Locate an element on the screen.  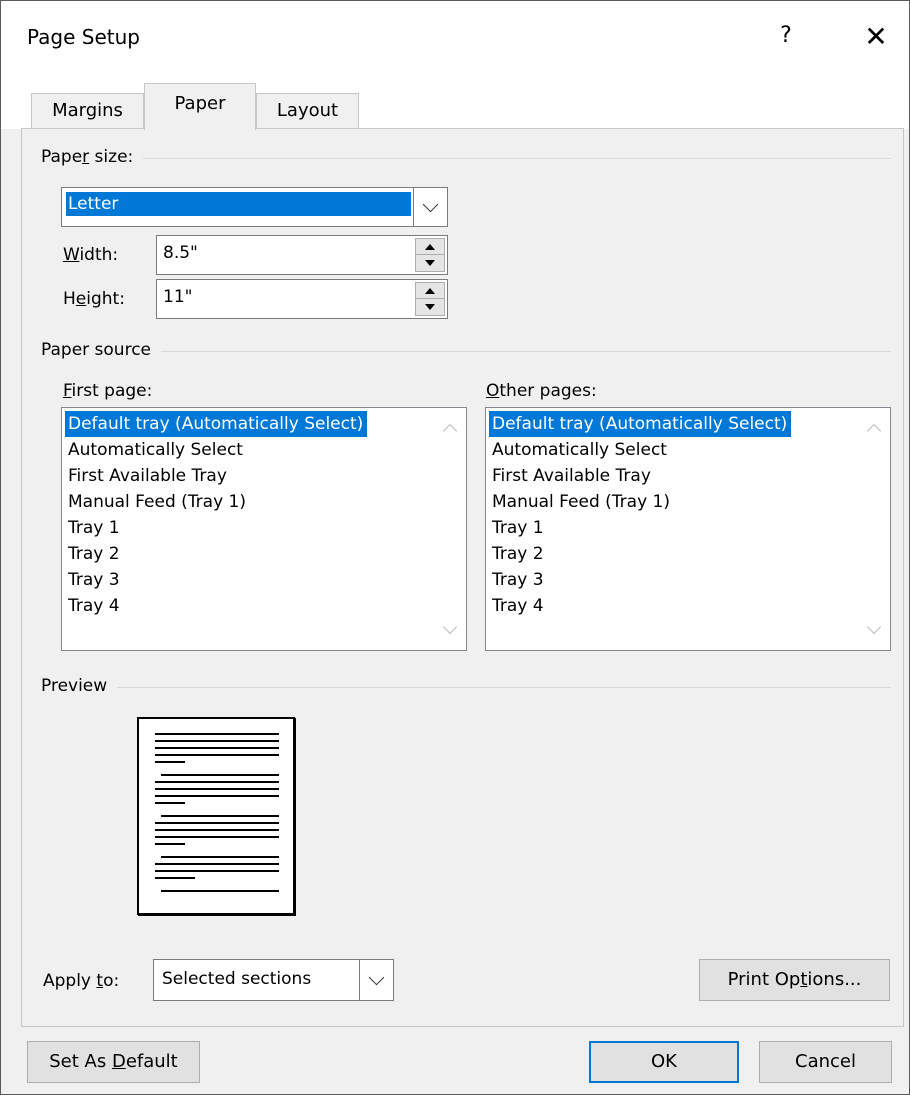
paper-size-dropdown: Letter is located at coordinates (254, 207).